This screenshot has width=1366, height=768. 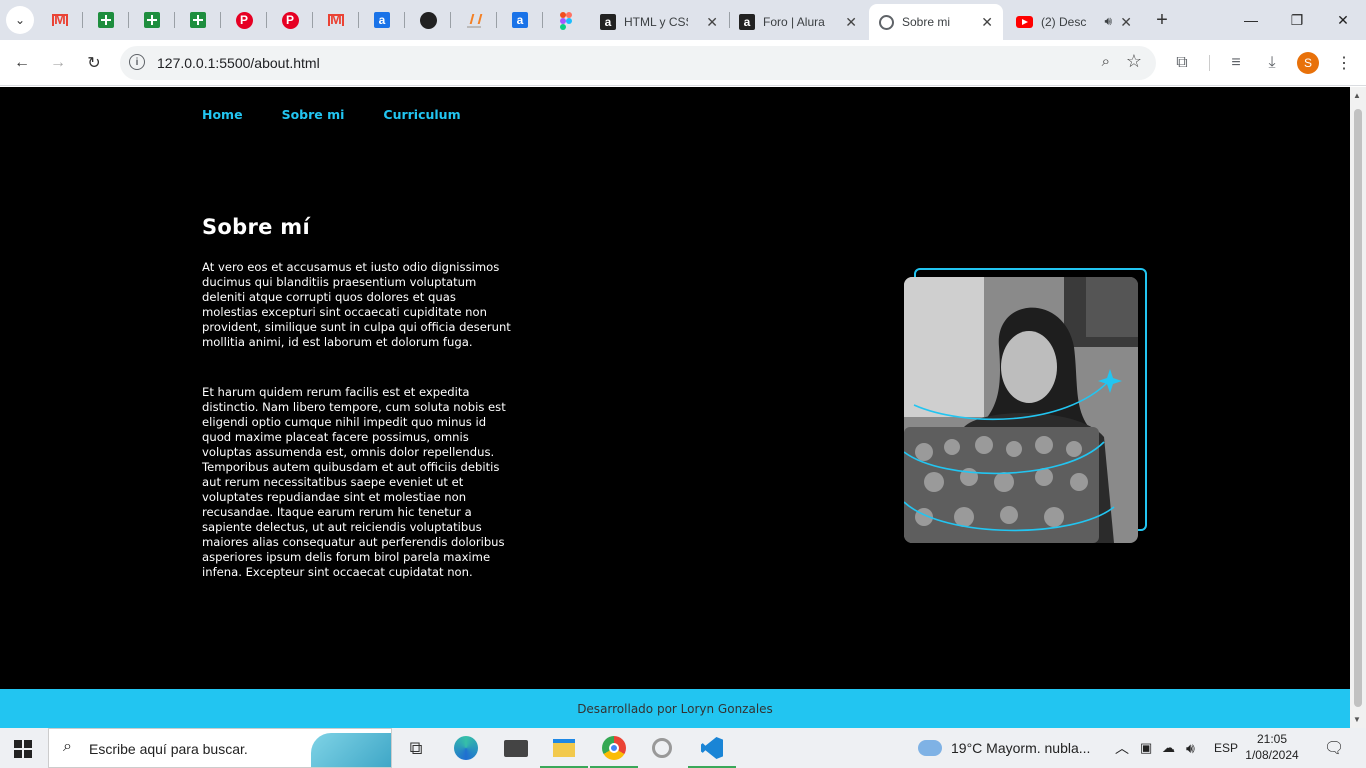 I want to click on tab-title: Foro | Alura L, so click(x=795, y=22).